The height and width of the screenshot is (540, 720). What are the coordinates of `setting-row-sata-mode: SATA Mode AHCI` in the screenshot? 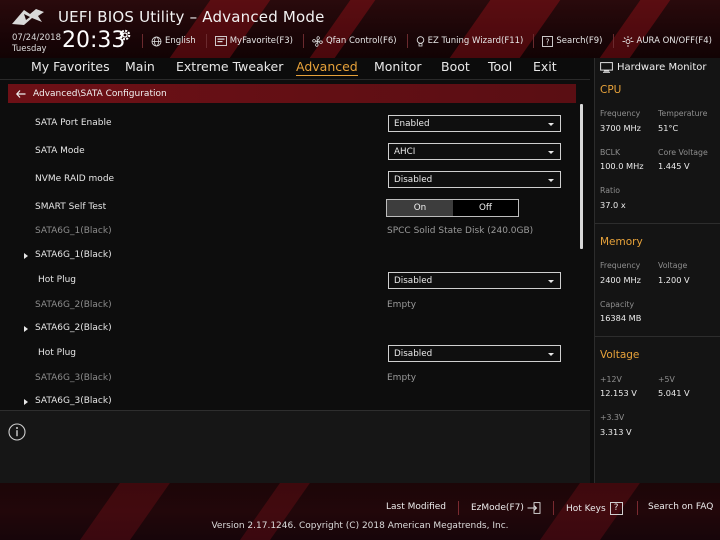 It's located at (290, 153).